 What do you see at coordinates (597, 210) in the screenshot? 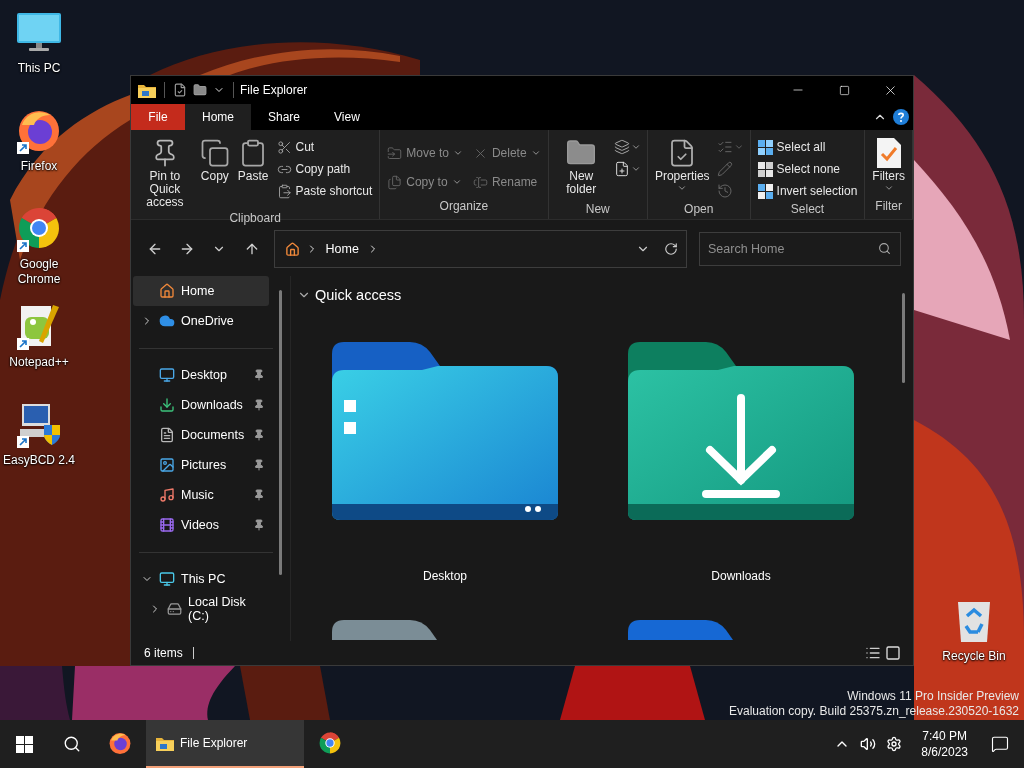
I see `group-label: New` at bounding box center [597, 210].